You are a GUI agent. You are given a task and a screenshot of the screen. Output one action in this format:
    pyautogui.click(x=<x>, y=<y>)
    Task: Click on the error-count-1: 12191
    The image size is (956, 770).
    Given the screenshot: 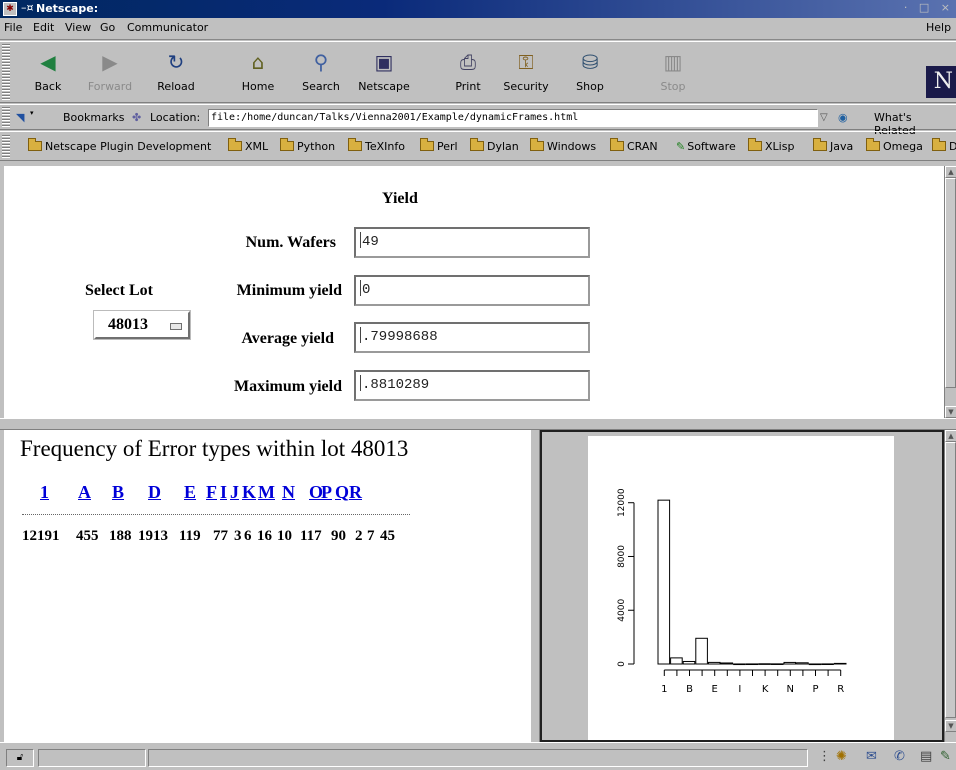 What is the action you would take?
    pyautogui.click(x=41, y=536)
    